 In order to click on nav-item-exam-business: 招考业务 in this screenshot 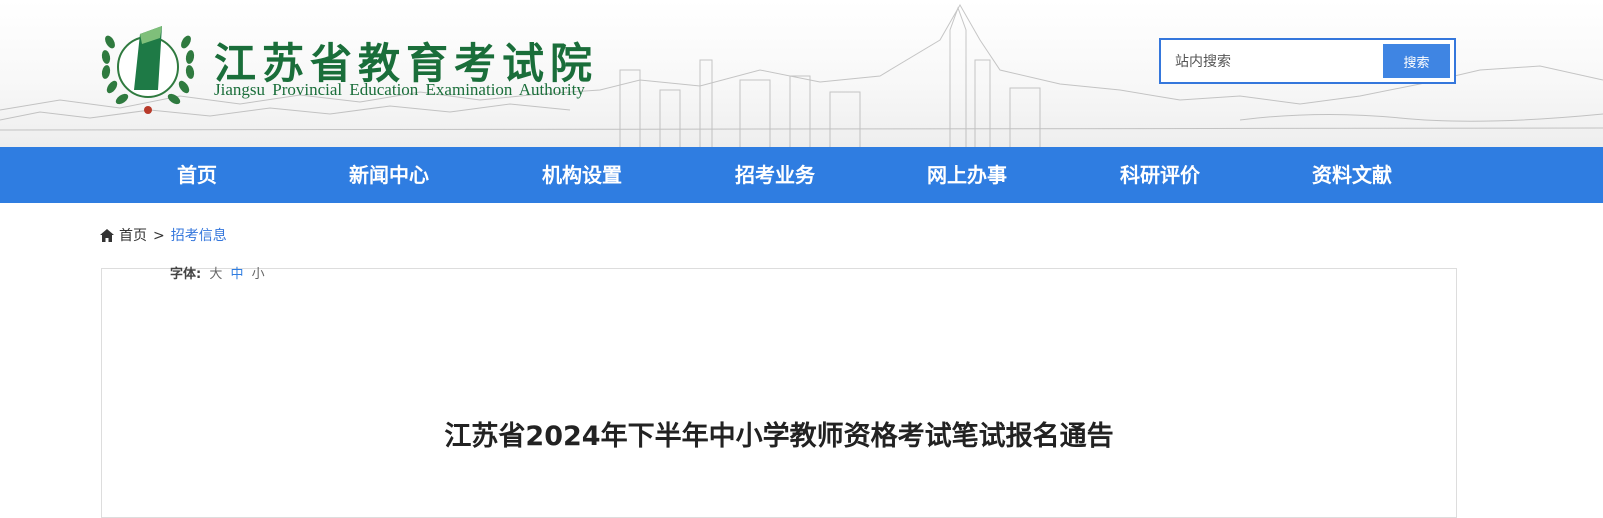, I will do `click(775, 175)`.